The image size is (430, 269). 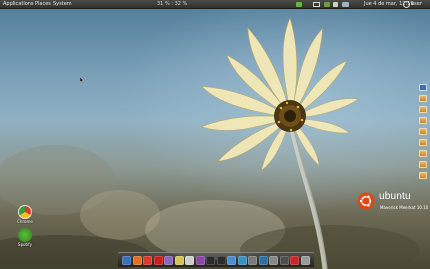 I want to click on applications-menu: Applications, so click(x=18, y=4).